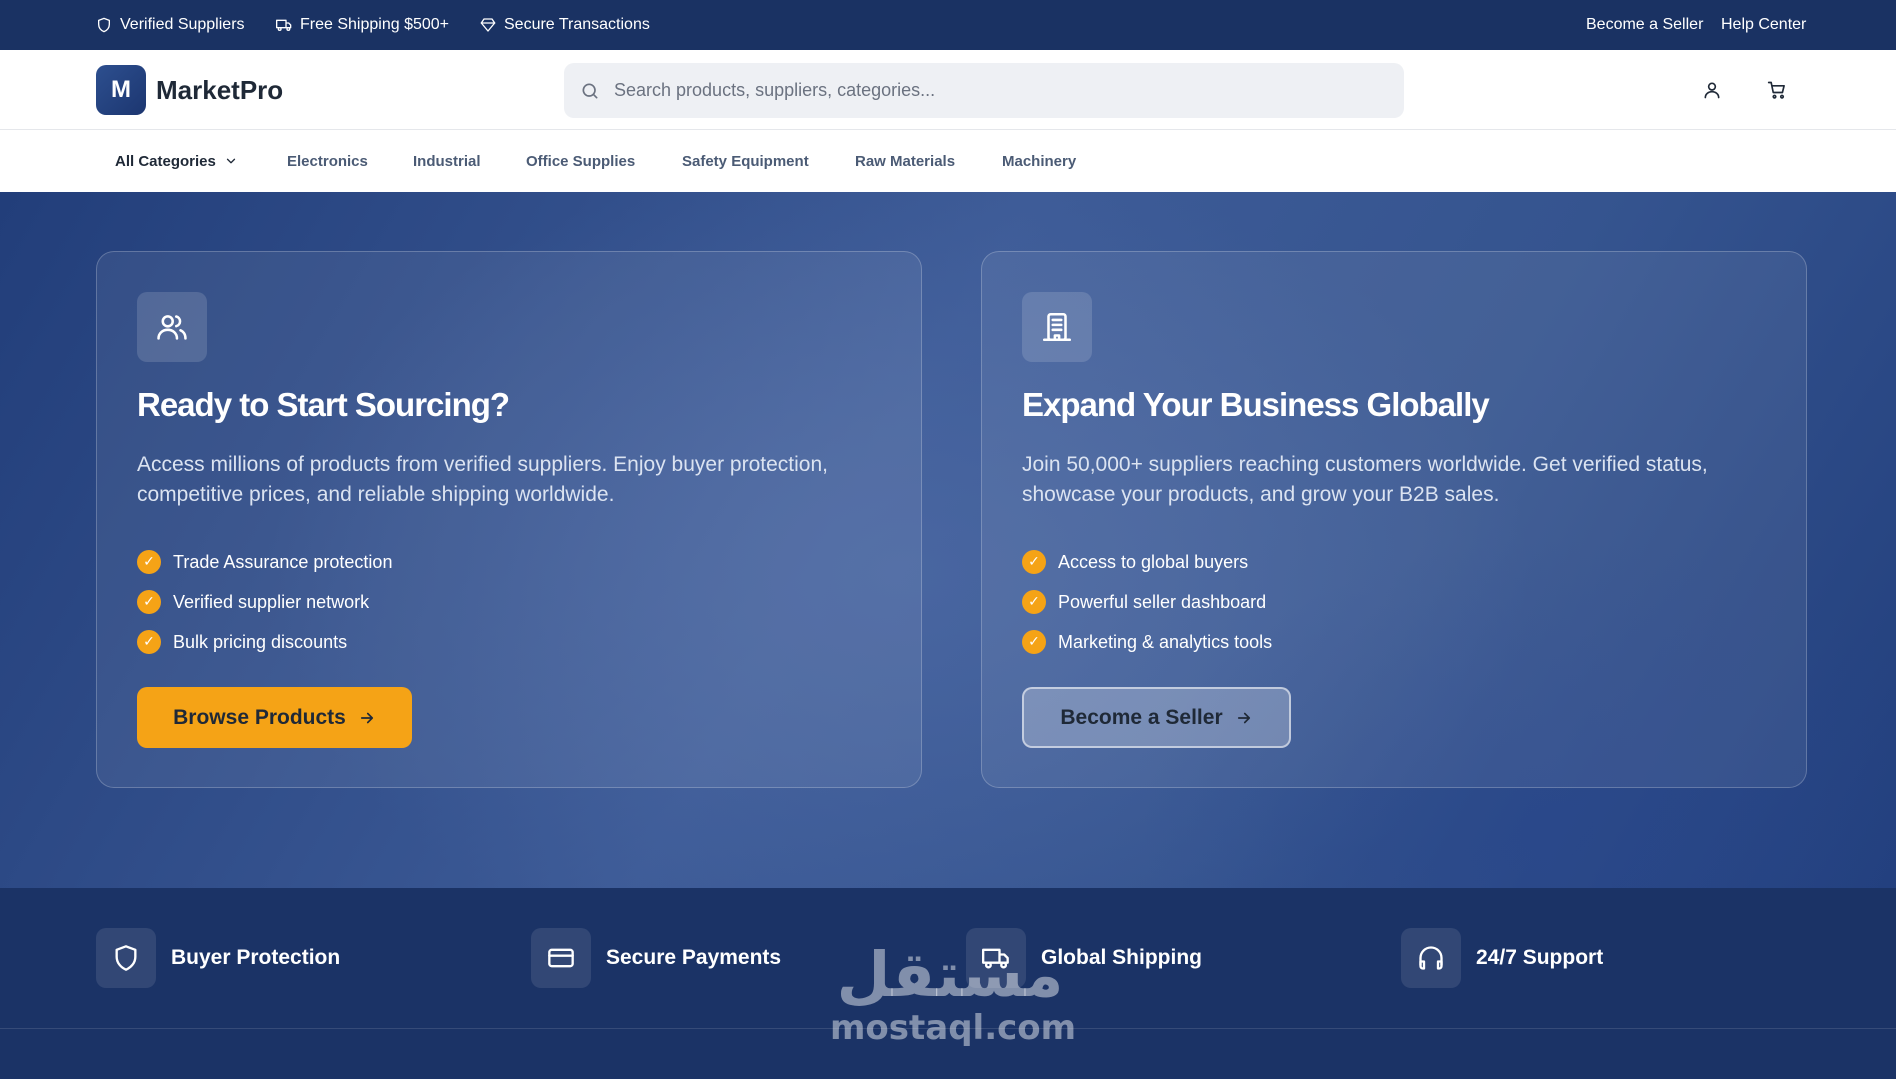  What do you see at coordinates (165, 161) in the screenshot?
I see `all-categories-label: All Categories` at bounding box center [165, 161].